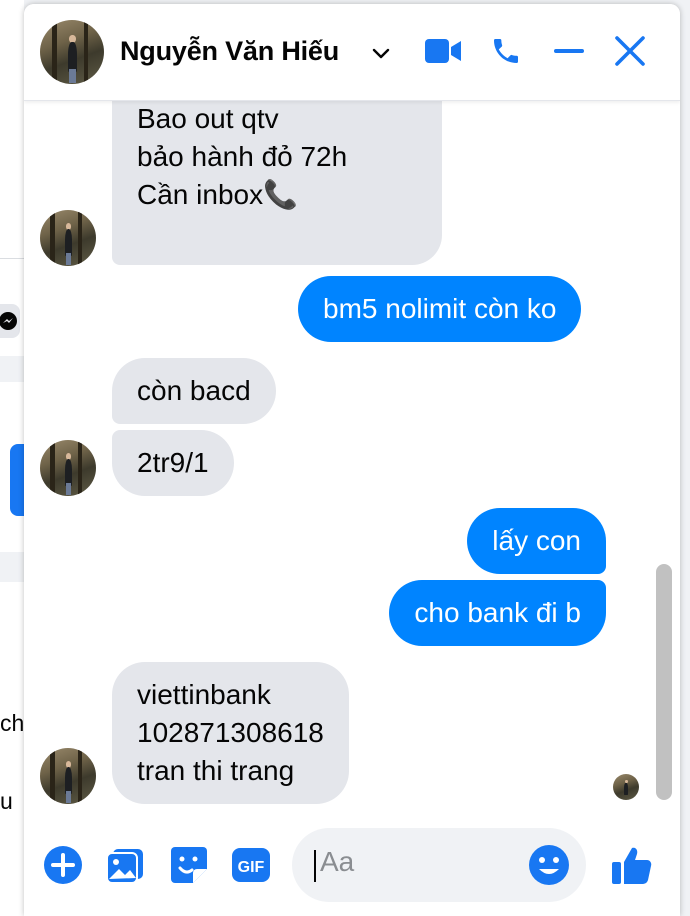  I want to click on minimize-icon, so click(569, 51).